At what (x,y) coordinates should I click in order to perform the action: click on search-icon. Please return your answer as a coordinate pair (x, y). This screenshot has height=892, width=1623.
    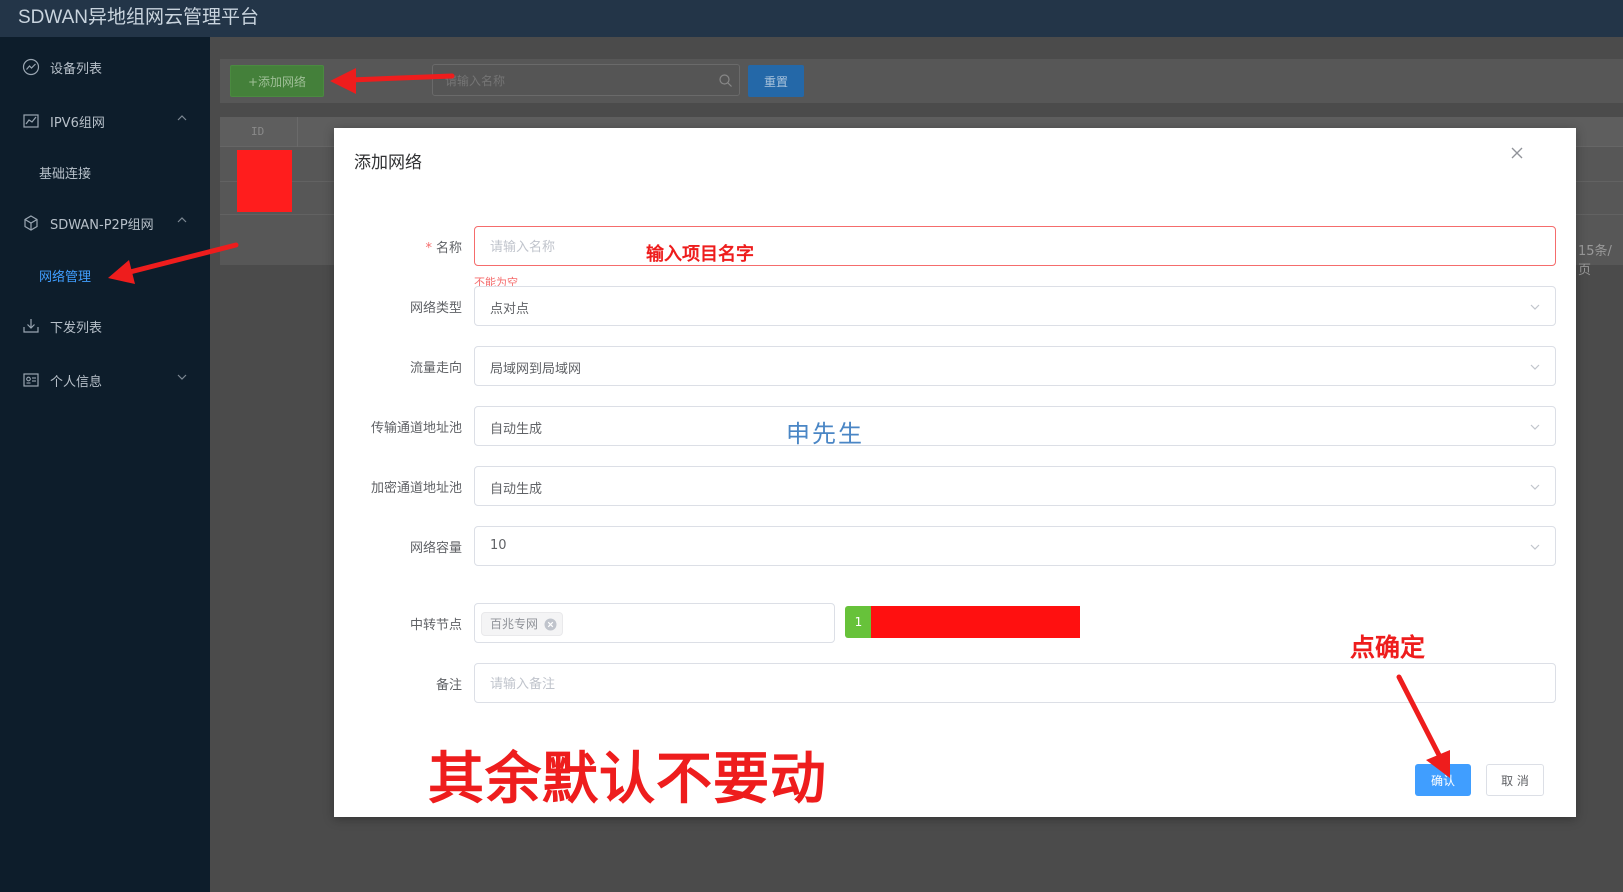
    Looking at the image, I should click on (725, 80).